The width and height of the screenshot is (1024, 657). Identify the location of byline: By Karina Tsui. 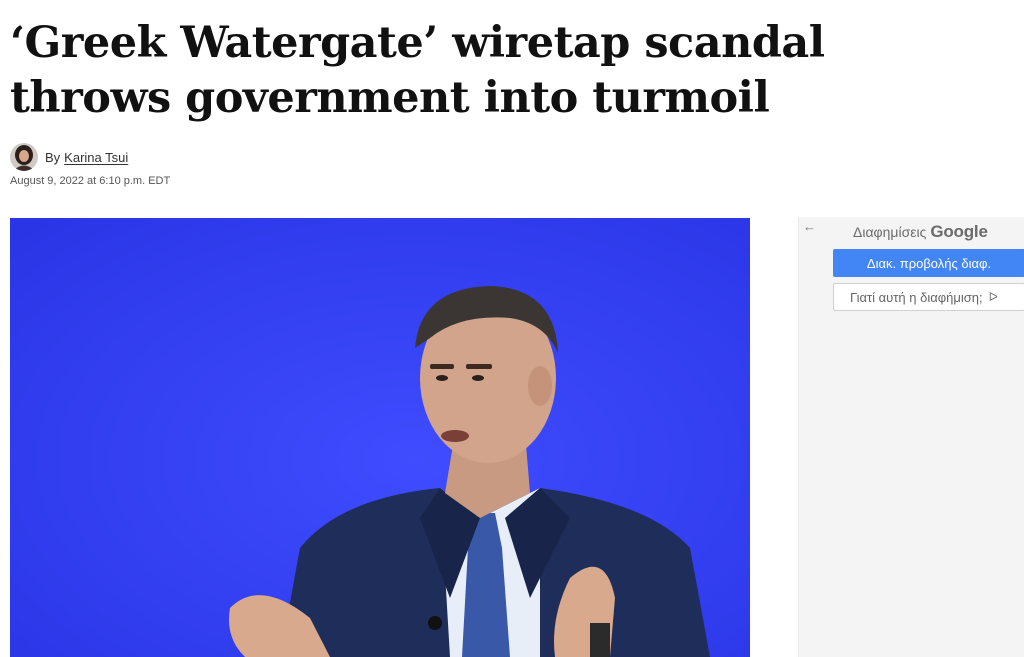
(69, 157).